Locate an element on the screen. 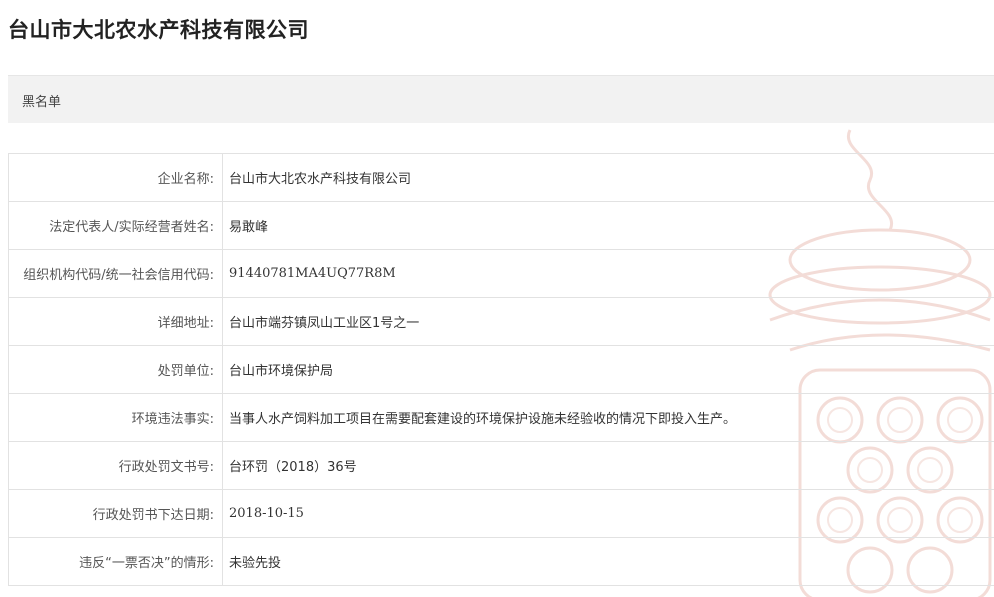 Image resolution: width=994 pixels, height=597 pixels. field-label-issue-date: 行政处罚书下达日期: is located at coordinates (115, 513).